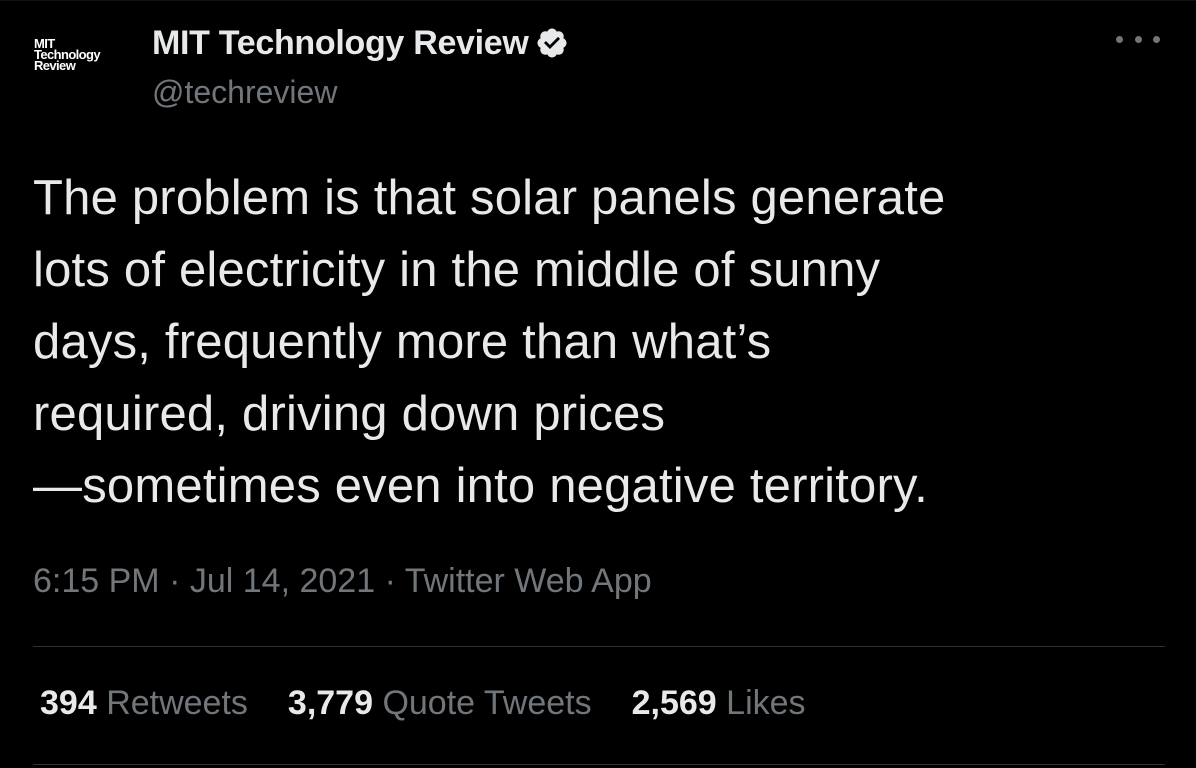  Describe the element at coordinates (101, 581) in the screenshot. I see `tweet-time: 6:15 PM` at that location.